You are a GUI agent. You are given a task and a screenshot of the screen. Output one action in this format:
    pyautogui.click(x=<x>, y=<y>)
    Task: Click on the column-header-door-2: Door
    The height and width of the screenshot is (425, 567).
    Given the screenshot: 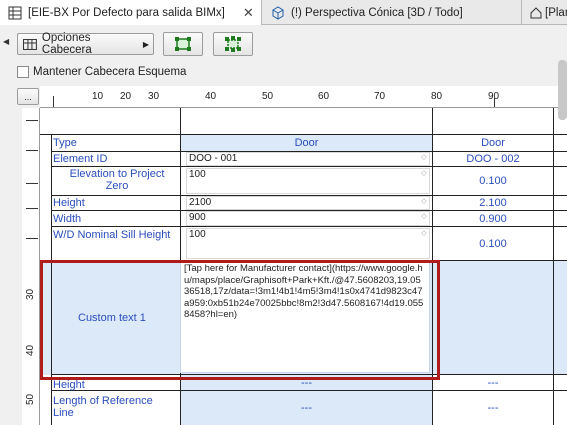 What is the action you would take?
    pyautogui.click(x=493, y=143)
    